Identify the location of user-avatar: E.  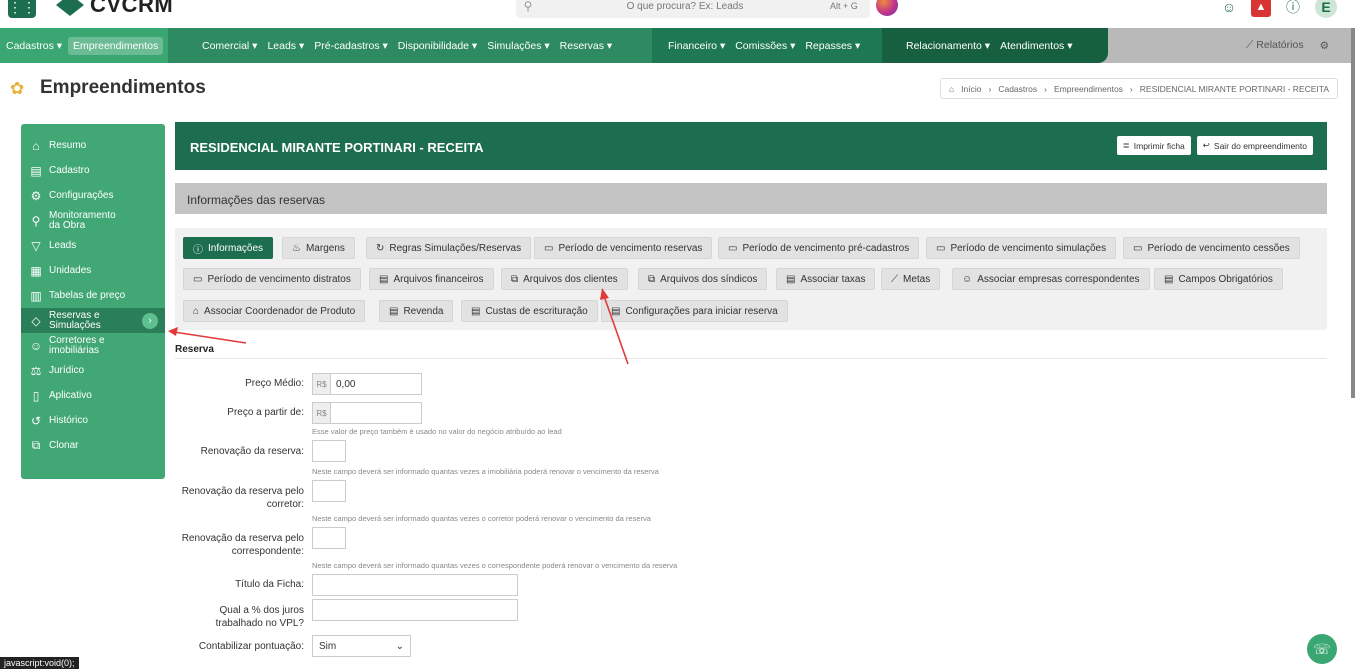
(1326, 9).